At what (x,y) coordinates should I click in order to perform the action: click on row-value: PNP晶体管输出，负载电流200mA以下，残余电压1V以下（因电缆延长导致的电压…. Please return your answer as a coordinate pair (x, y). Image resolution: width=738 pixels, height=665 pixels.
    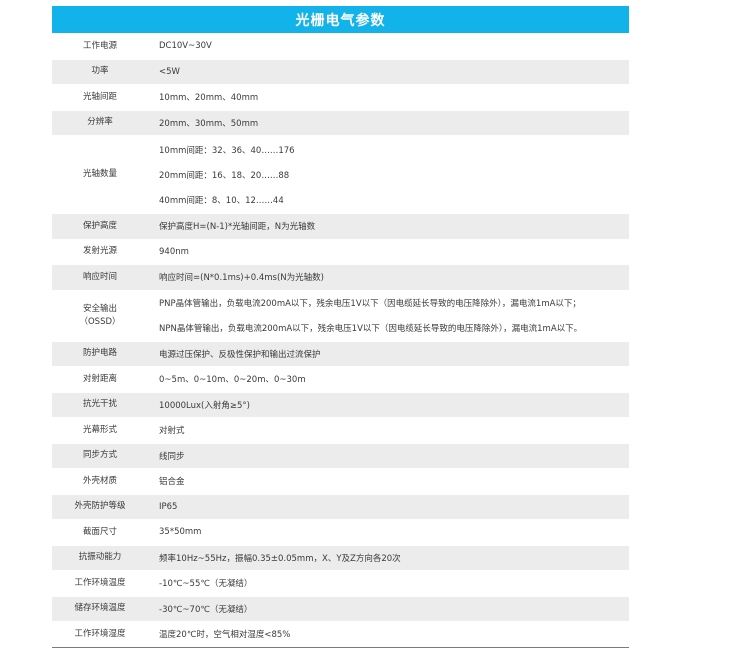
    Looking at the image, I should click on (388, 316).